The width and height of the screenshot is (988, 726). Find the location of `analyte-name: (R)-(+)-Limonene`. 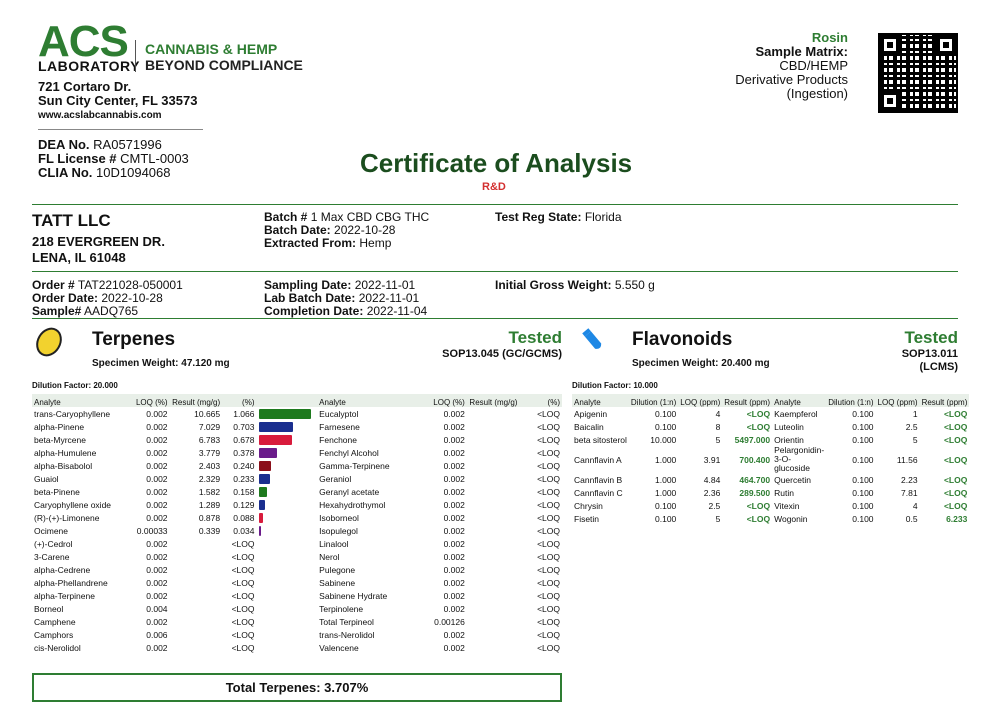

analyte-name: (R)-(+)-Limonene is located at coordinates (67, 517).